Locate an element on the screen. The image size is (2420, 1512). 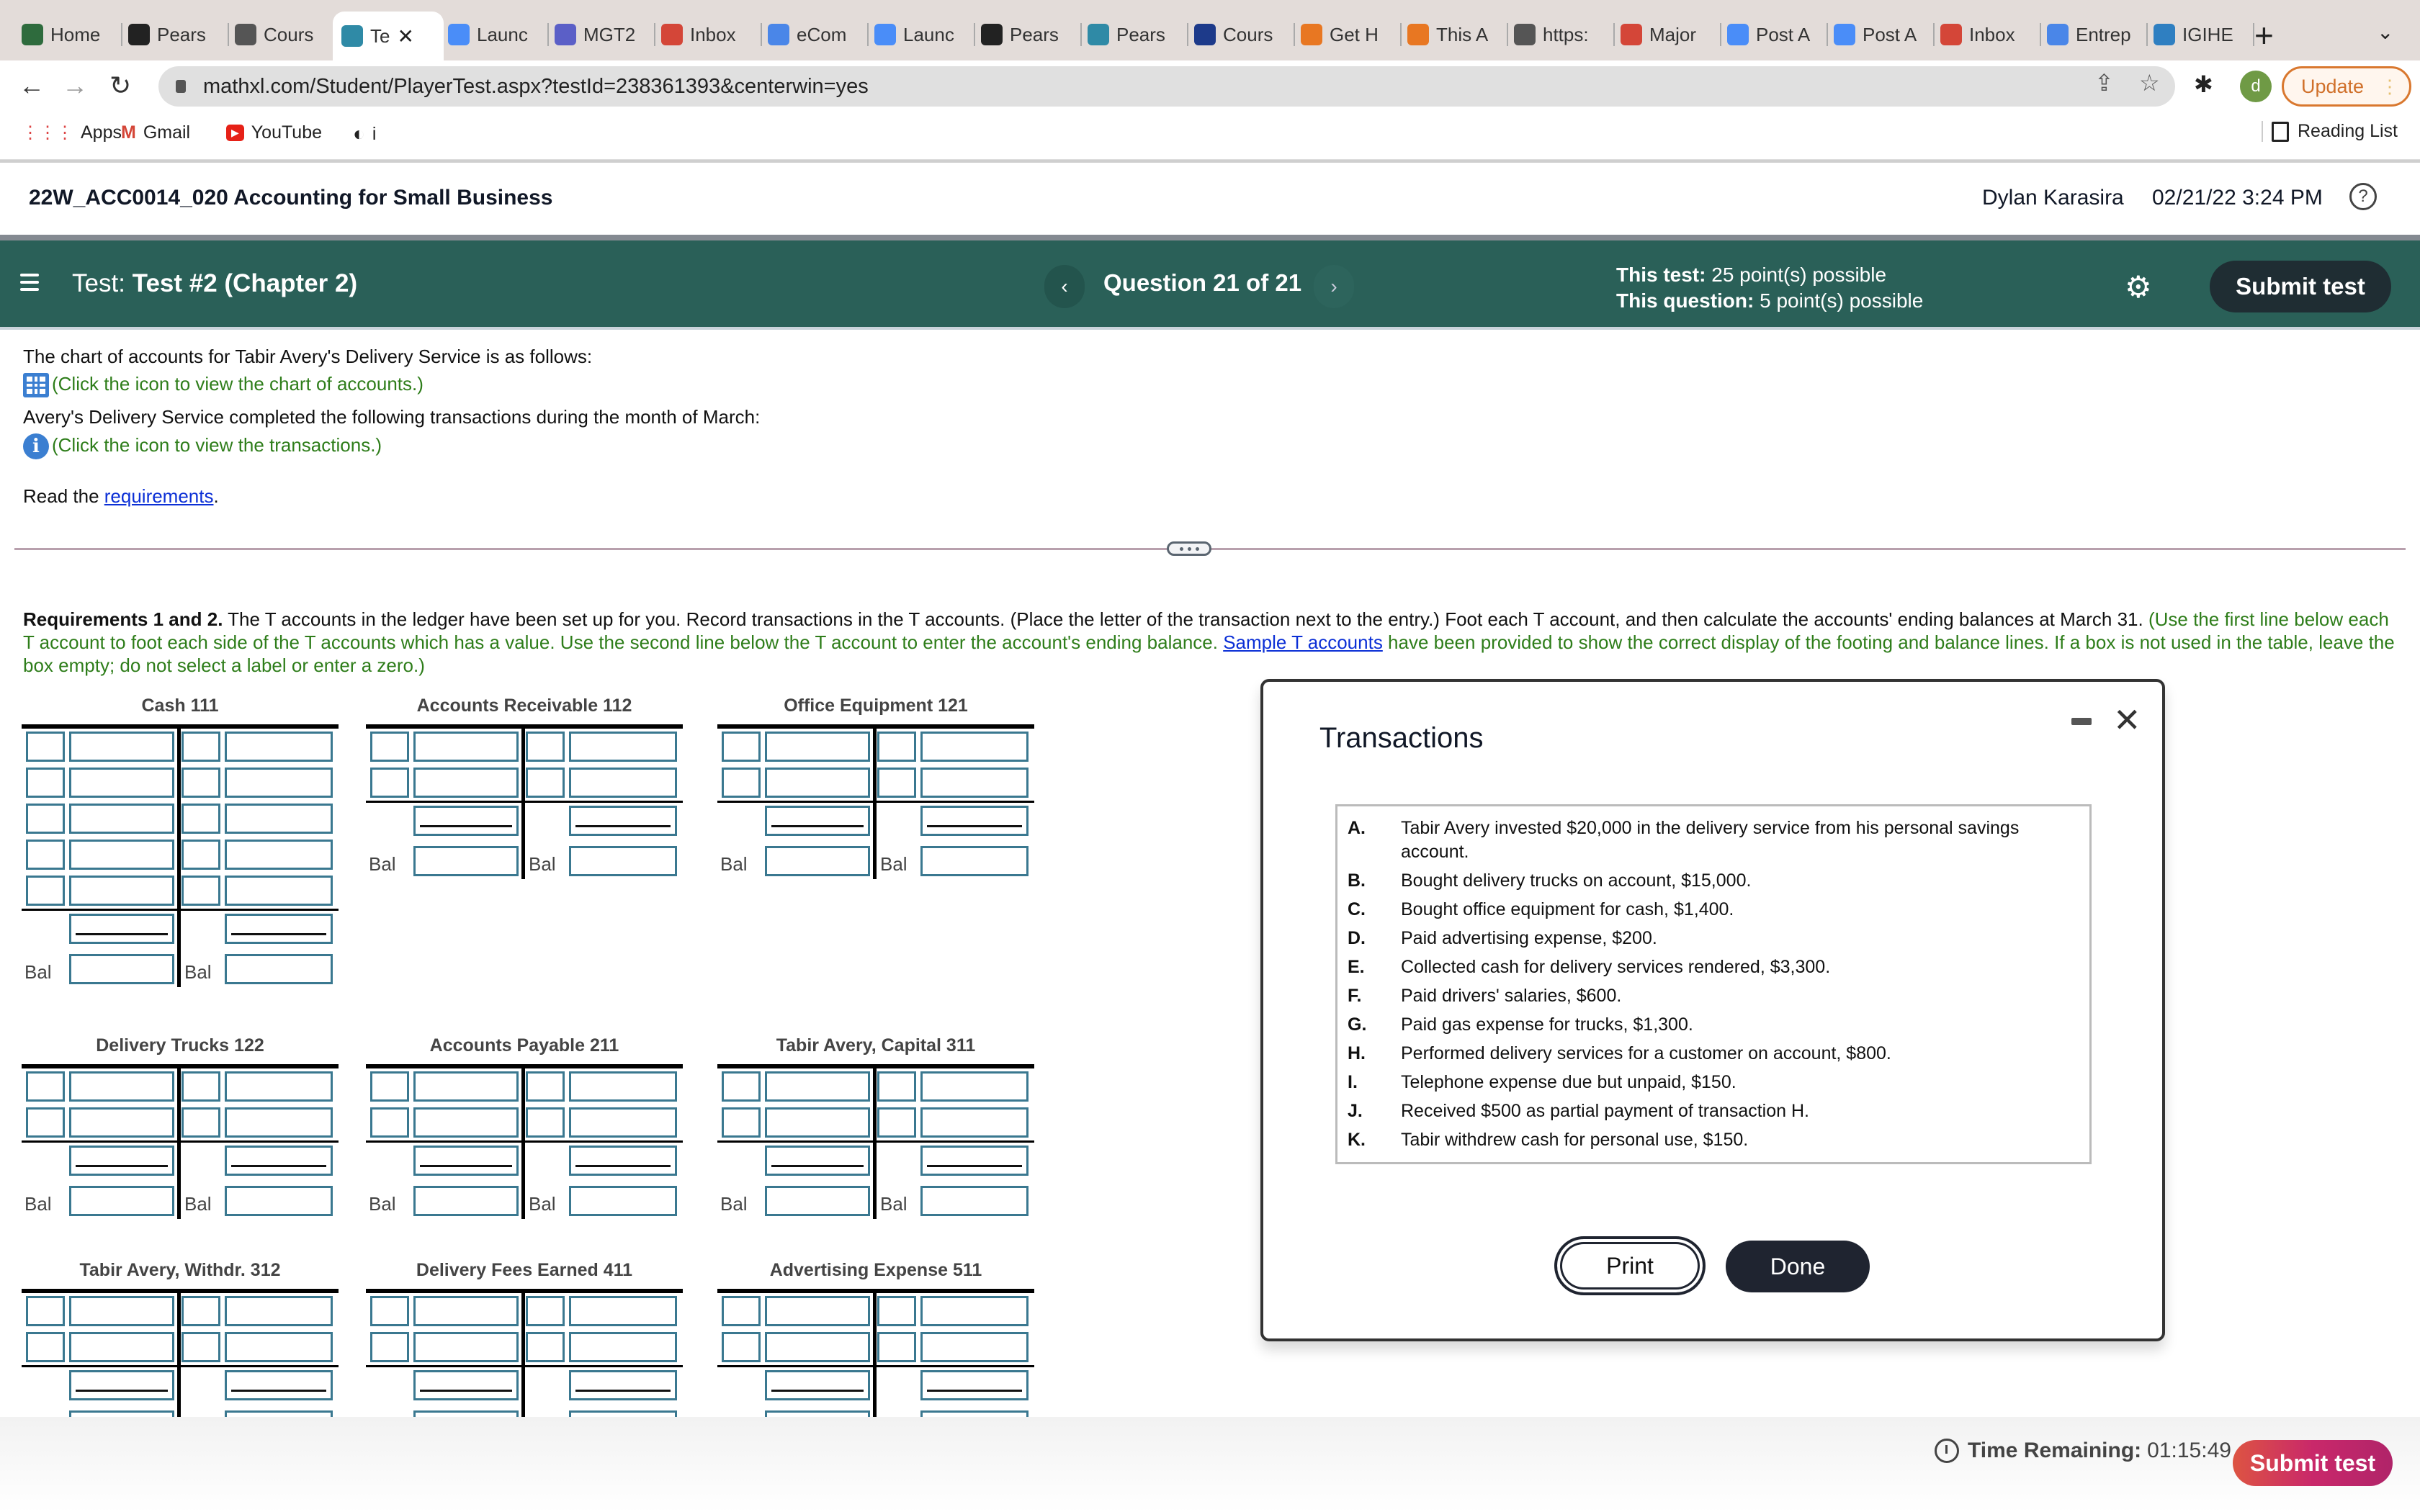
done-button: Done is located at coordinates (1798, 1266).